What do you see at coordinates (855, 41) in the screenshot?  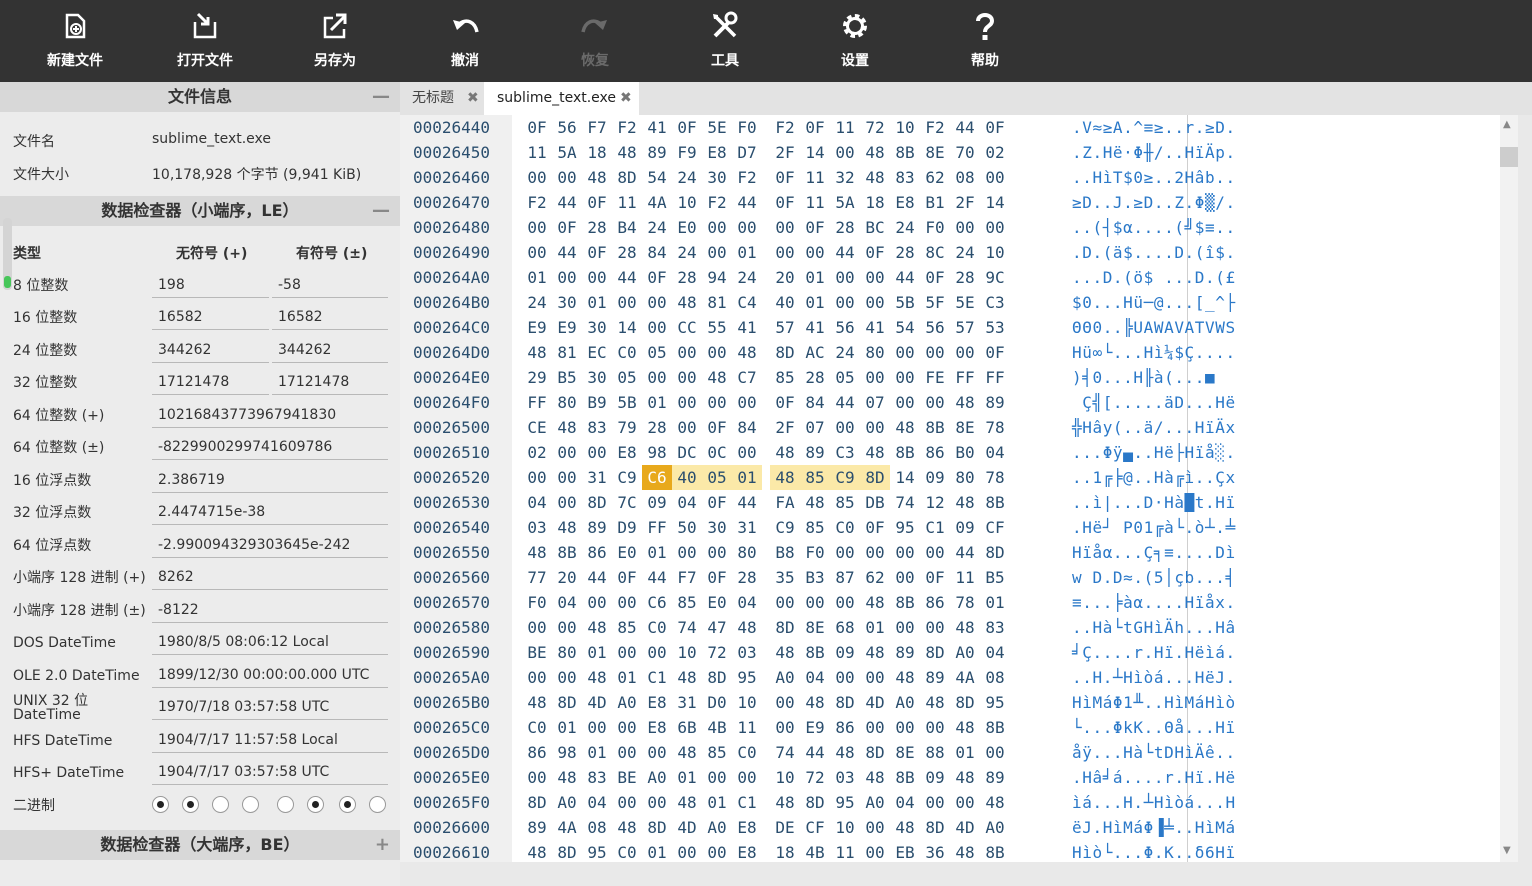 I see `settings-button: 设置` at bounding box center [855, 41].